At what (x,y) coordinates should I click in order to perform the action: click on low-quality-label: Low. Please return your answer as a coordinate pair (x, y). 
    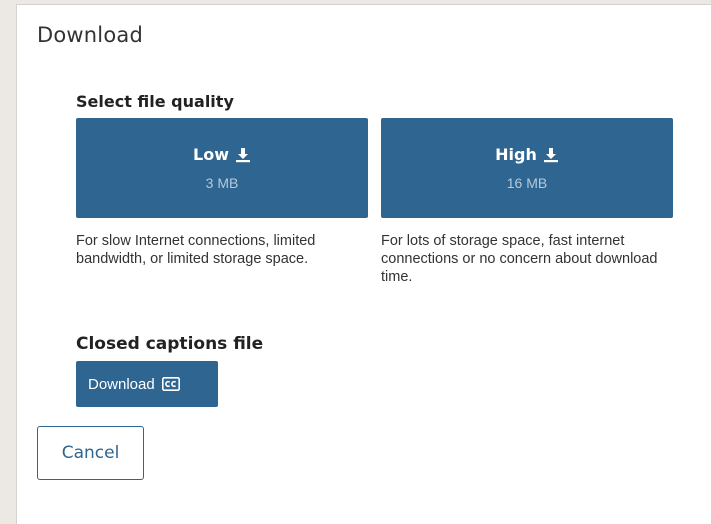
    Looking at the image, I should click on (211, 154).